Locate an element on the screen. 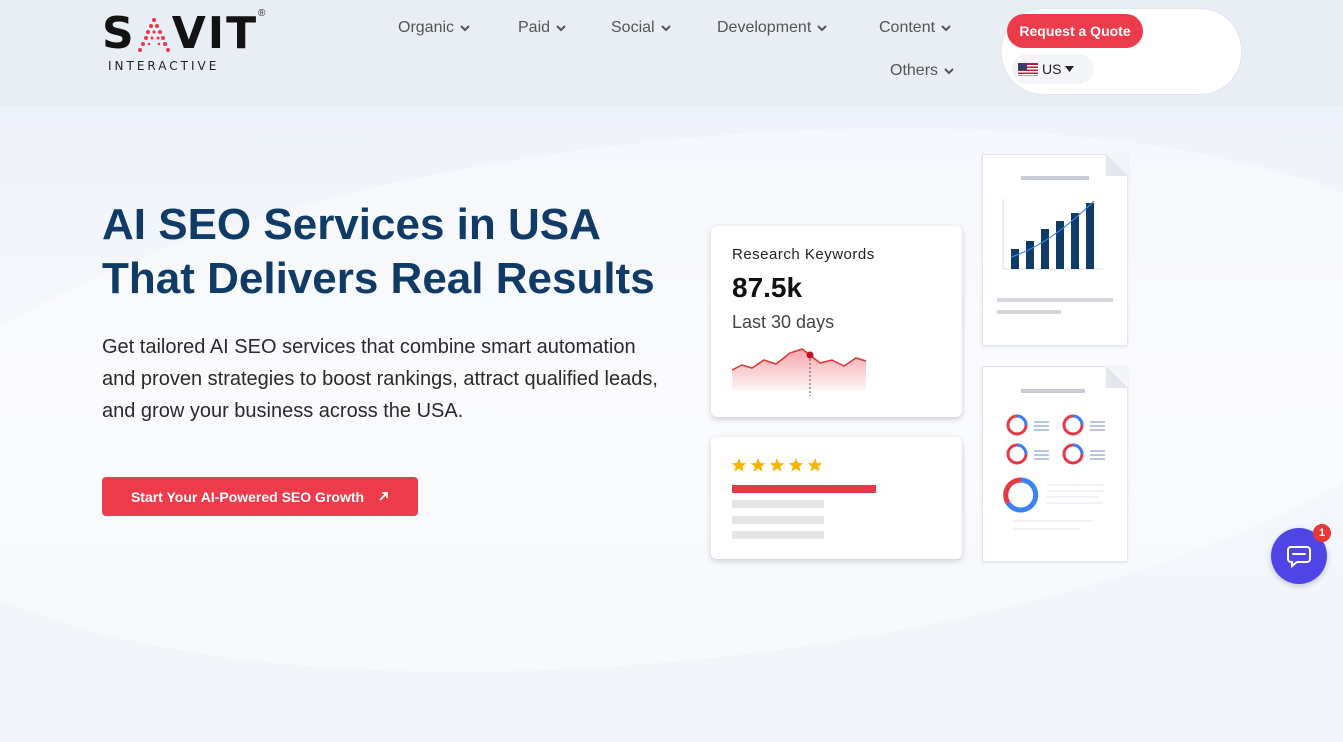 This screenshot has width=1343, height=742. nav-item-organic: Organic is located at coordinates (434, 28).